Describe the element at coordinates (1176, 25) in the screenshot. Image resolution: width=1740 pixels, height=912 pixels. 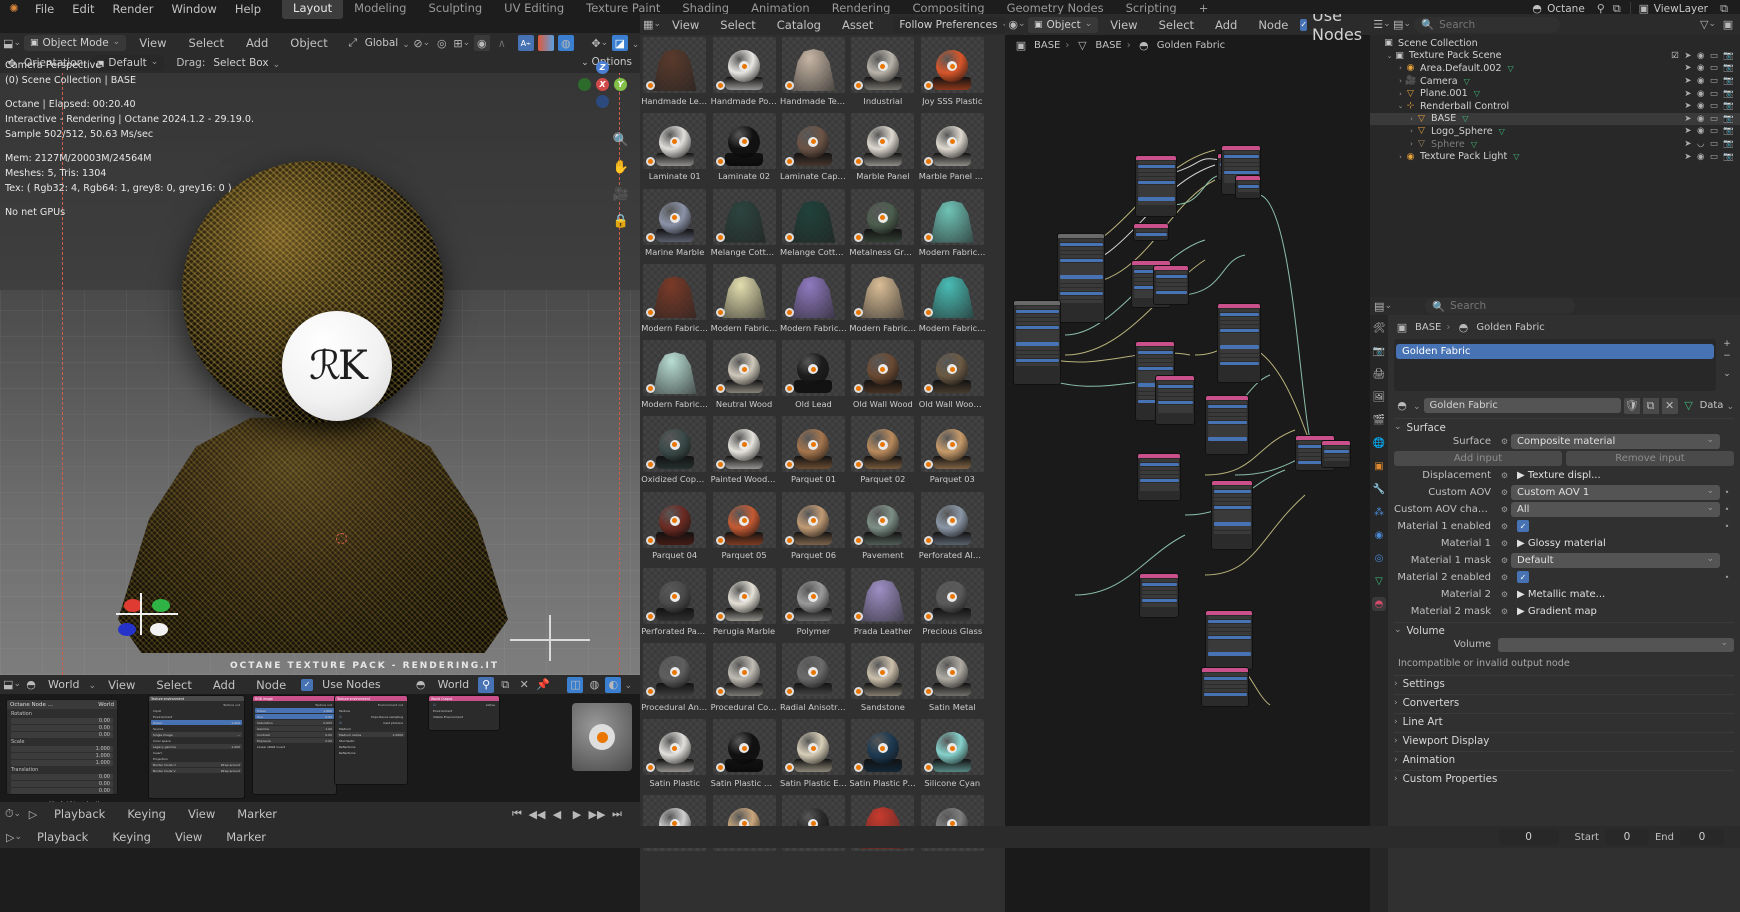
I see `node-menu-select: Select` at that location.